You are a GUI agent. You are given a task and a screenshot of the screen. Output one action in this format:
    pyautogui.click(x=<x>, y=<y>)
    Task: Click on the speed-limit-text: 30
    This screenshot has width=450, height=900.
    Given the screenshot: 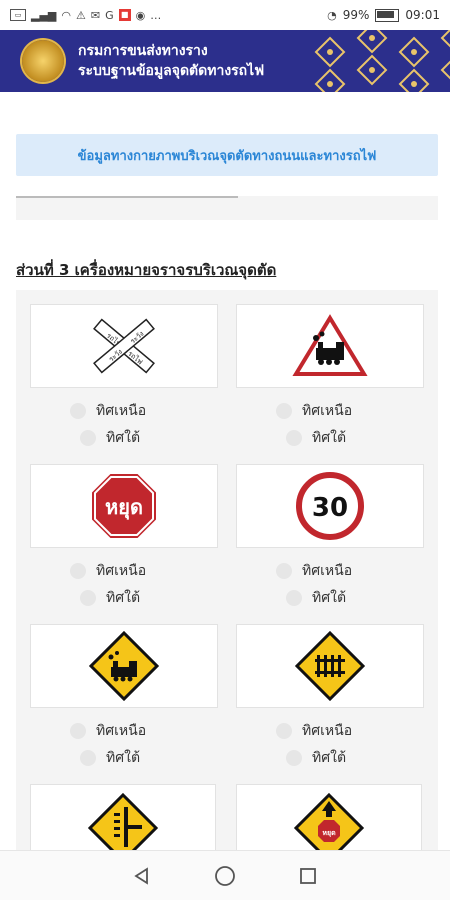 What is the action you would take?
    pyautogui.click(x=330, y=508)
    